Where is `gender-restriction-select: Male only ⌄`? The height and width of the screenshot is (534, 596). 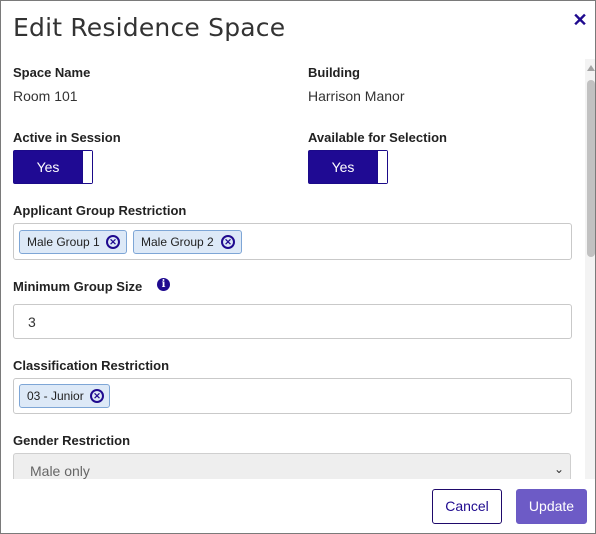
gender-restriction-select: Male only ⌄ is located at coordinates (292, 466).